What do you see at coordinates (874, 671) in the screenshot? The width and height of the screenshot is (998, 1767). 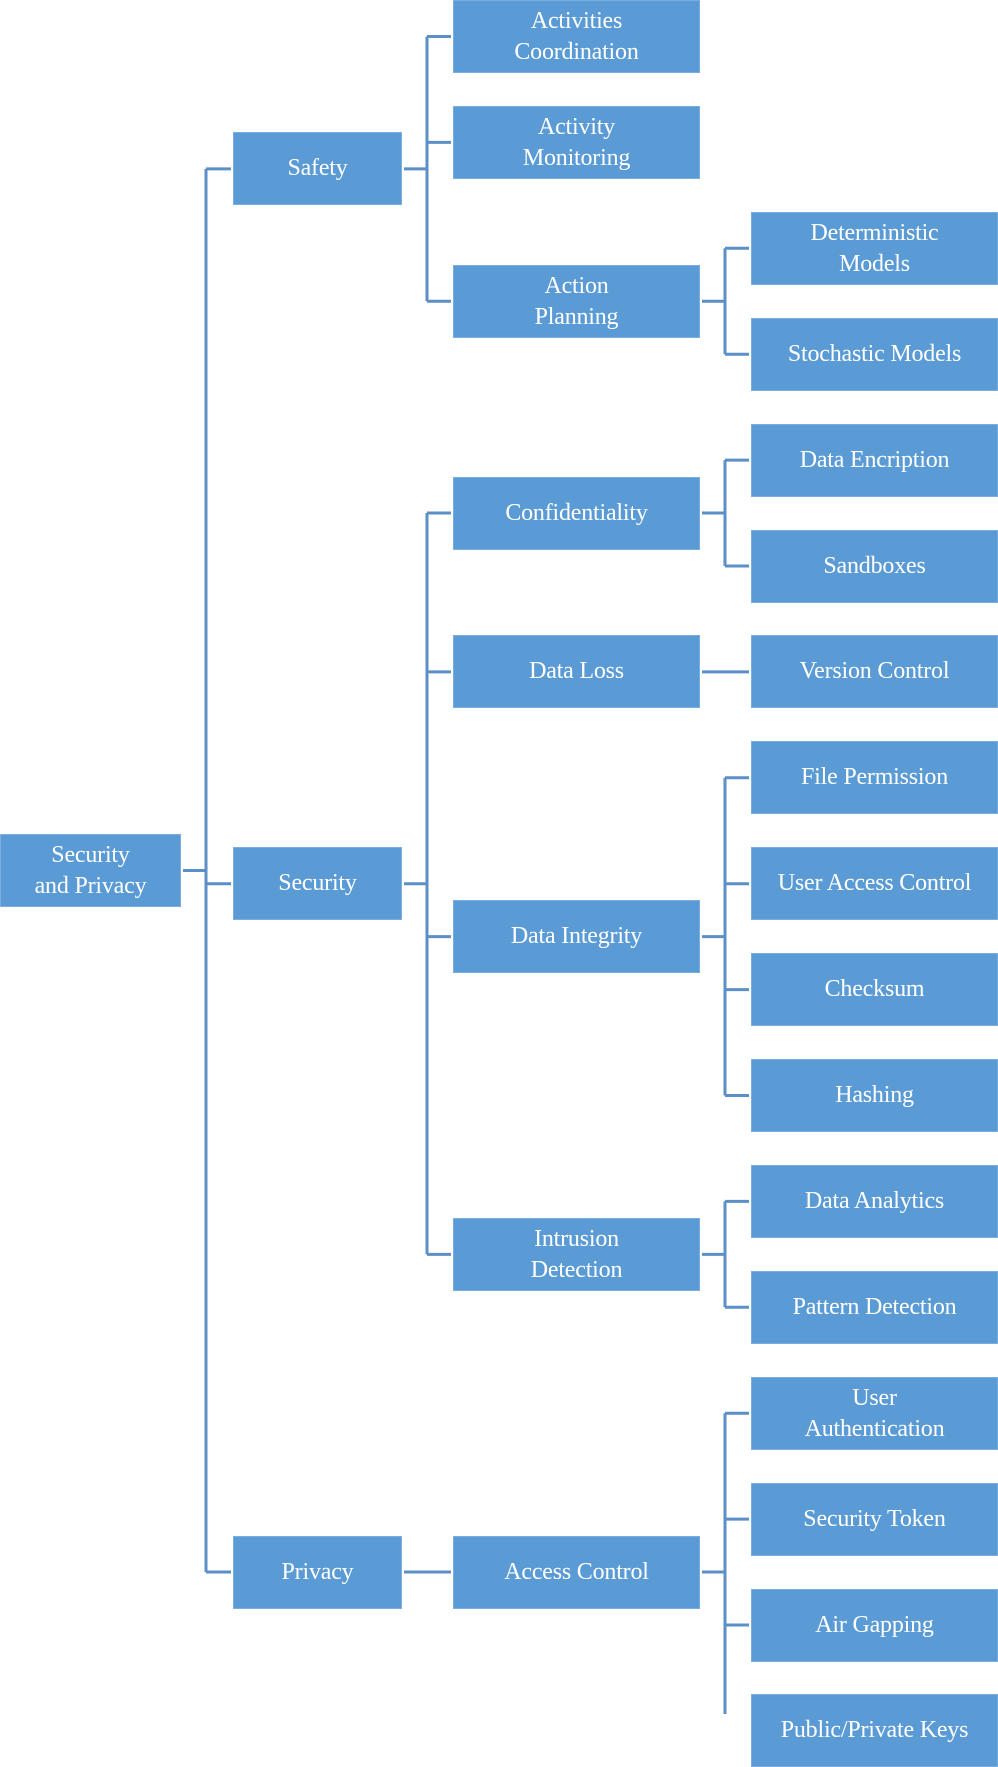 I see `node-version-control: Version Control` at bounding box center [874, 671].